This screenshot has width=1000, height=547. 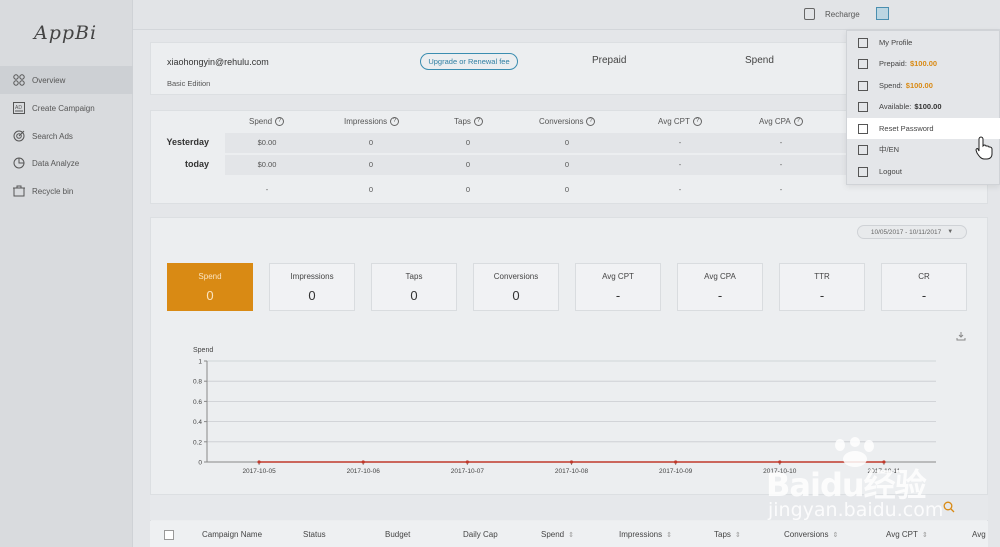 I want to click on wallet-icon, so click(x=863, y=63).